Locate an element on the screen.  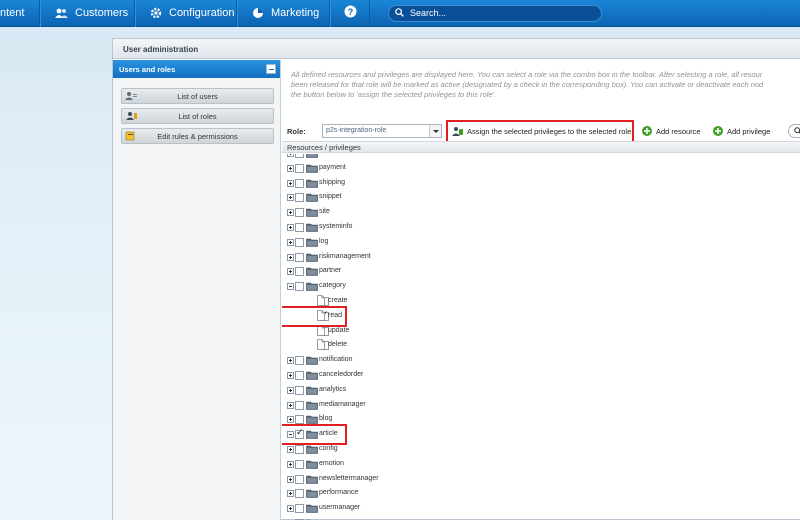
privilege-row: read is located at coordinates (541, 316).